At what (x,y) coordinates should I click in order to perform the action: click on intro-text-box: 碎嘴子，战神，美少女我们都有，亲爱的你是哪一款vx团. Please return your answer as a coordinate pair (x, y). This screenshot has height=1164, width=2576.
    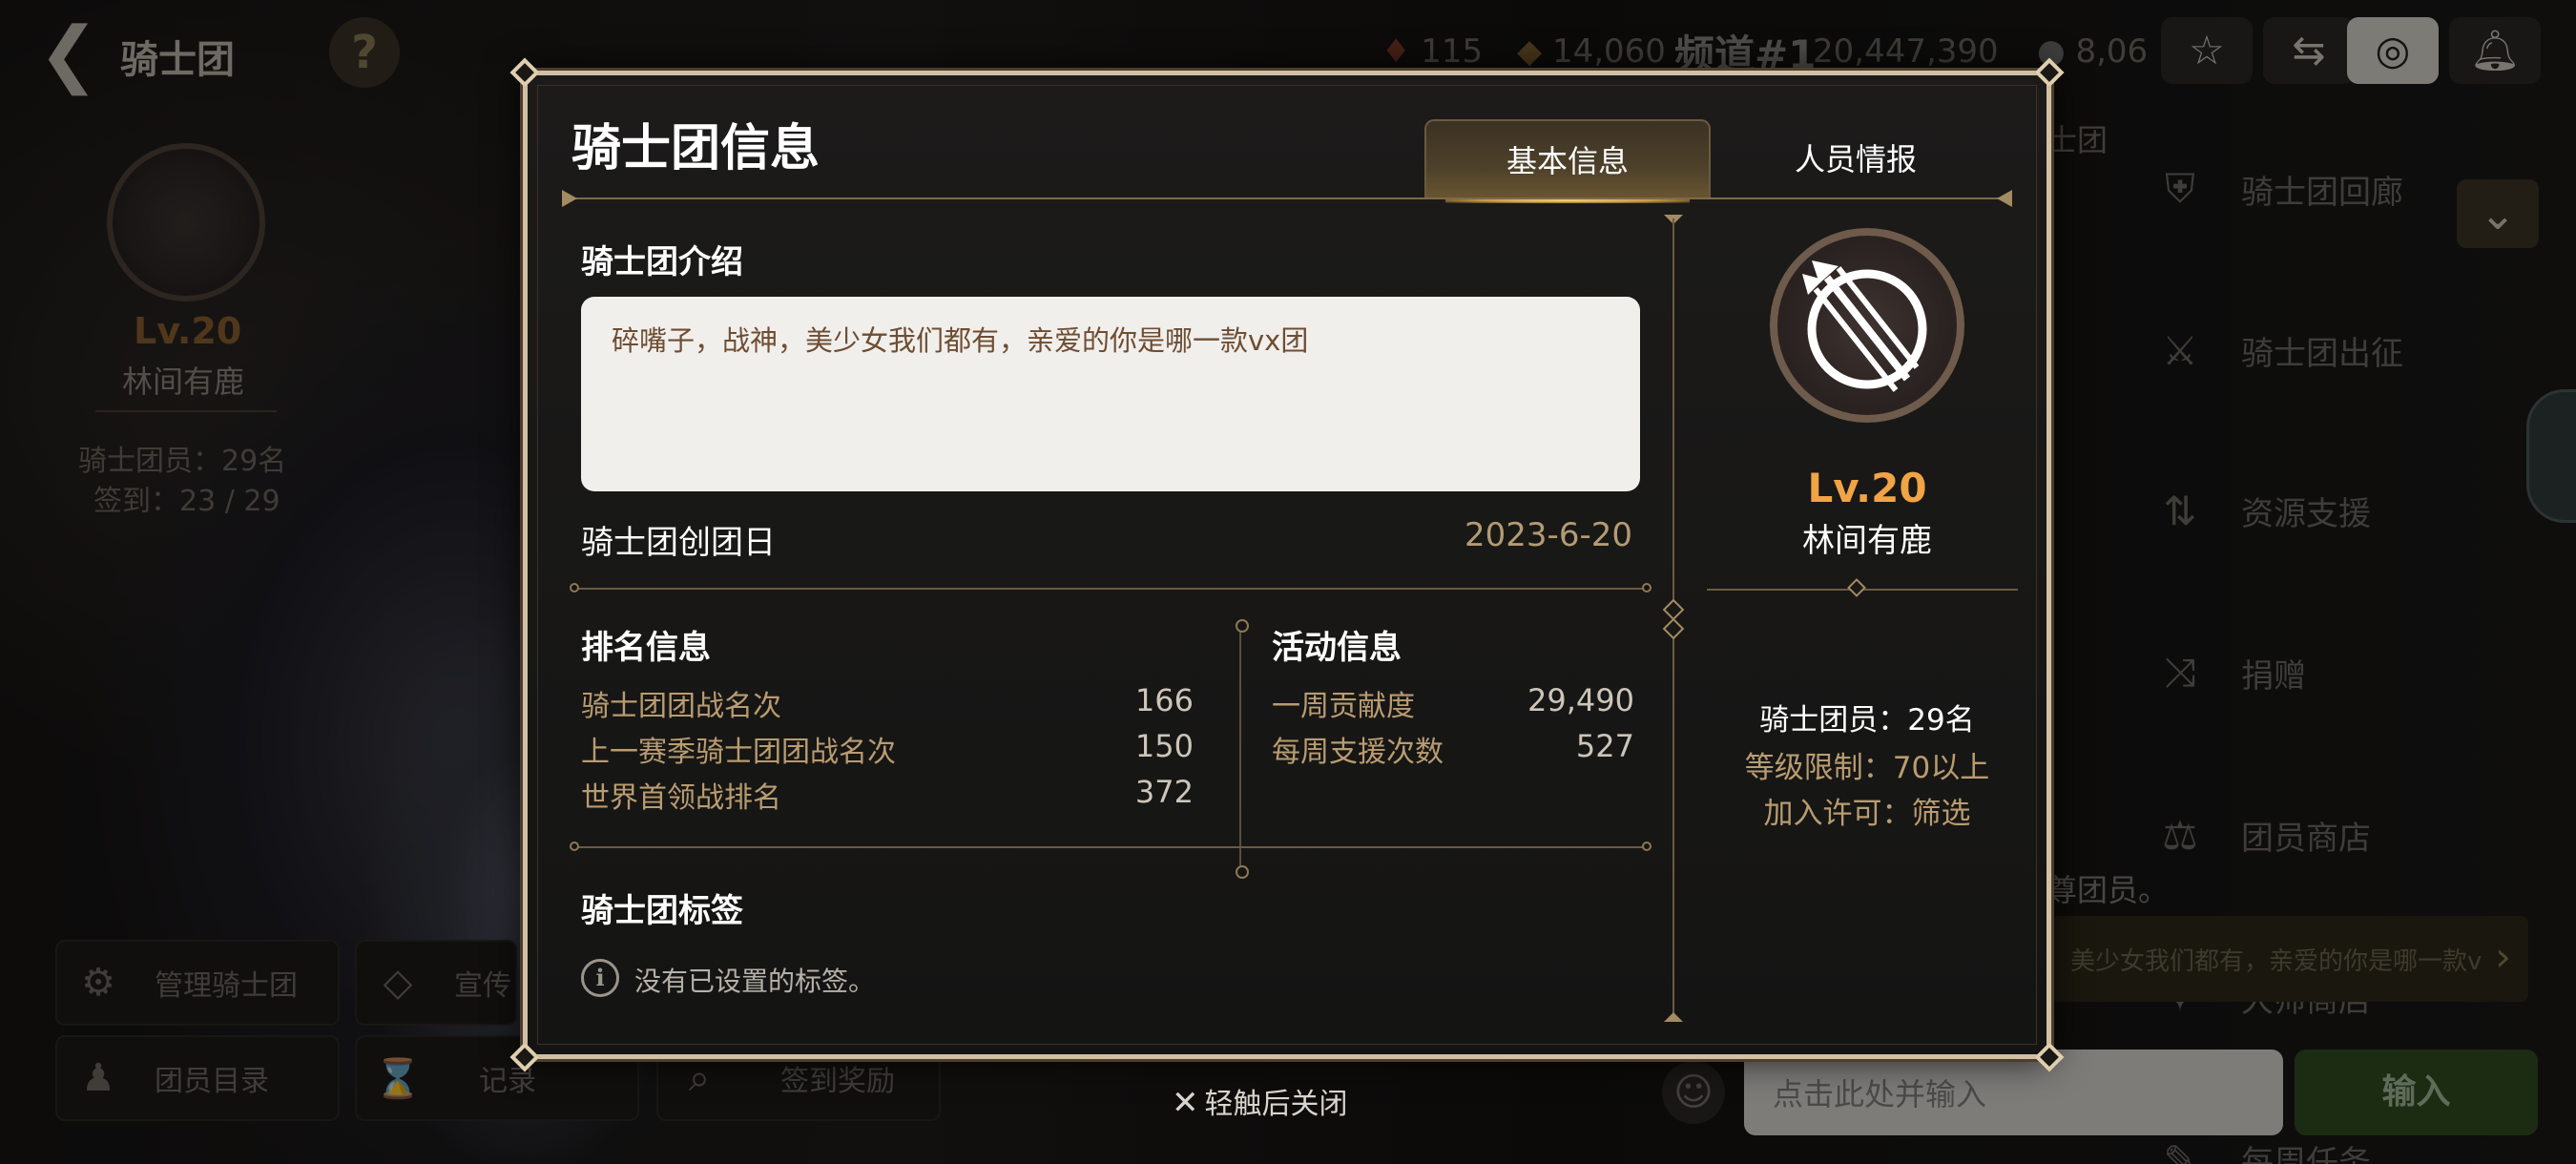
    Looking at the image, I should click on (1110, 394).